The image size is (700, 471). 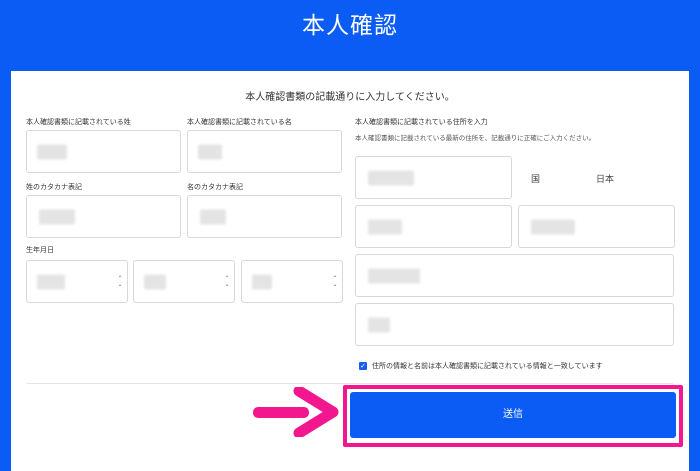 I want to click on divider, so click(x=350, y=383).